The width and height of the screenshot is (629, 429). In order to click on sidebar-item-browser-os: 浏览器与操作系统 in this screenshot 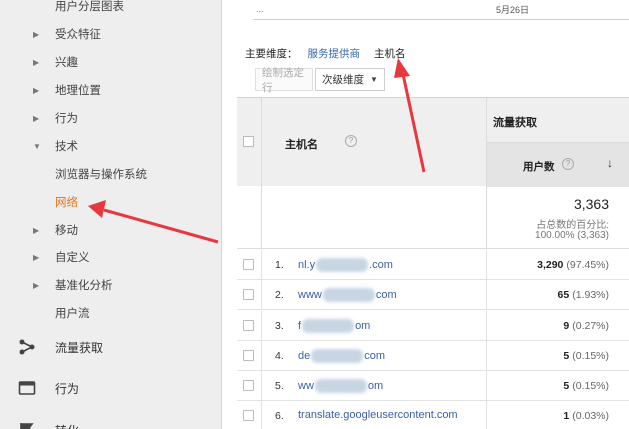, I will do `click(111, 174)`.